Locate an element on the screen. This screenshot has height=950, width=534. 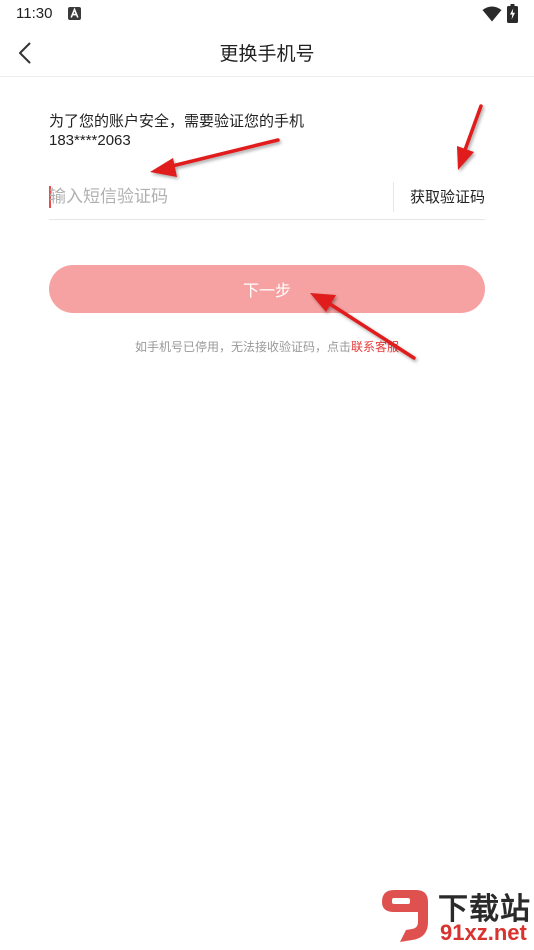
site-watermark: 下载站 91xz.net is located at coordinates (453, 916).